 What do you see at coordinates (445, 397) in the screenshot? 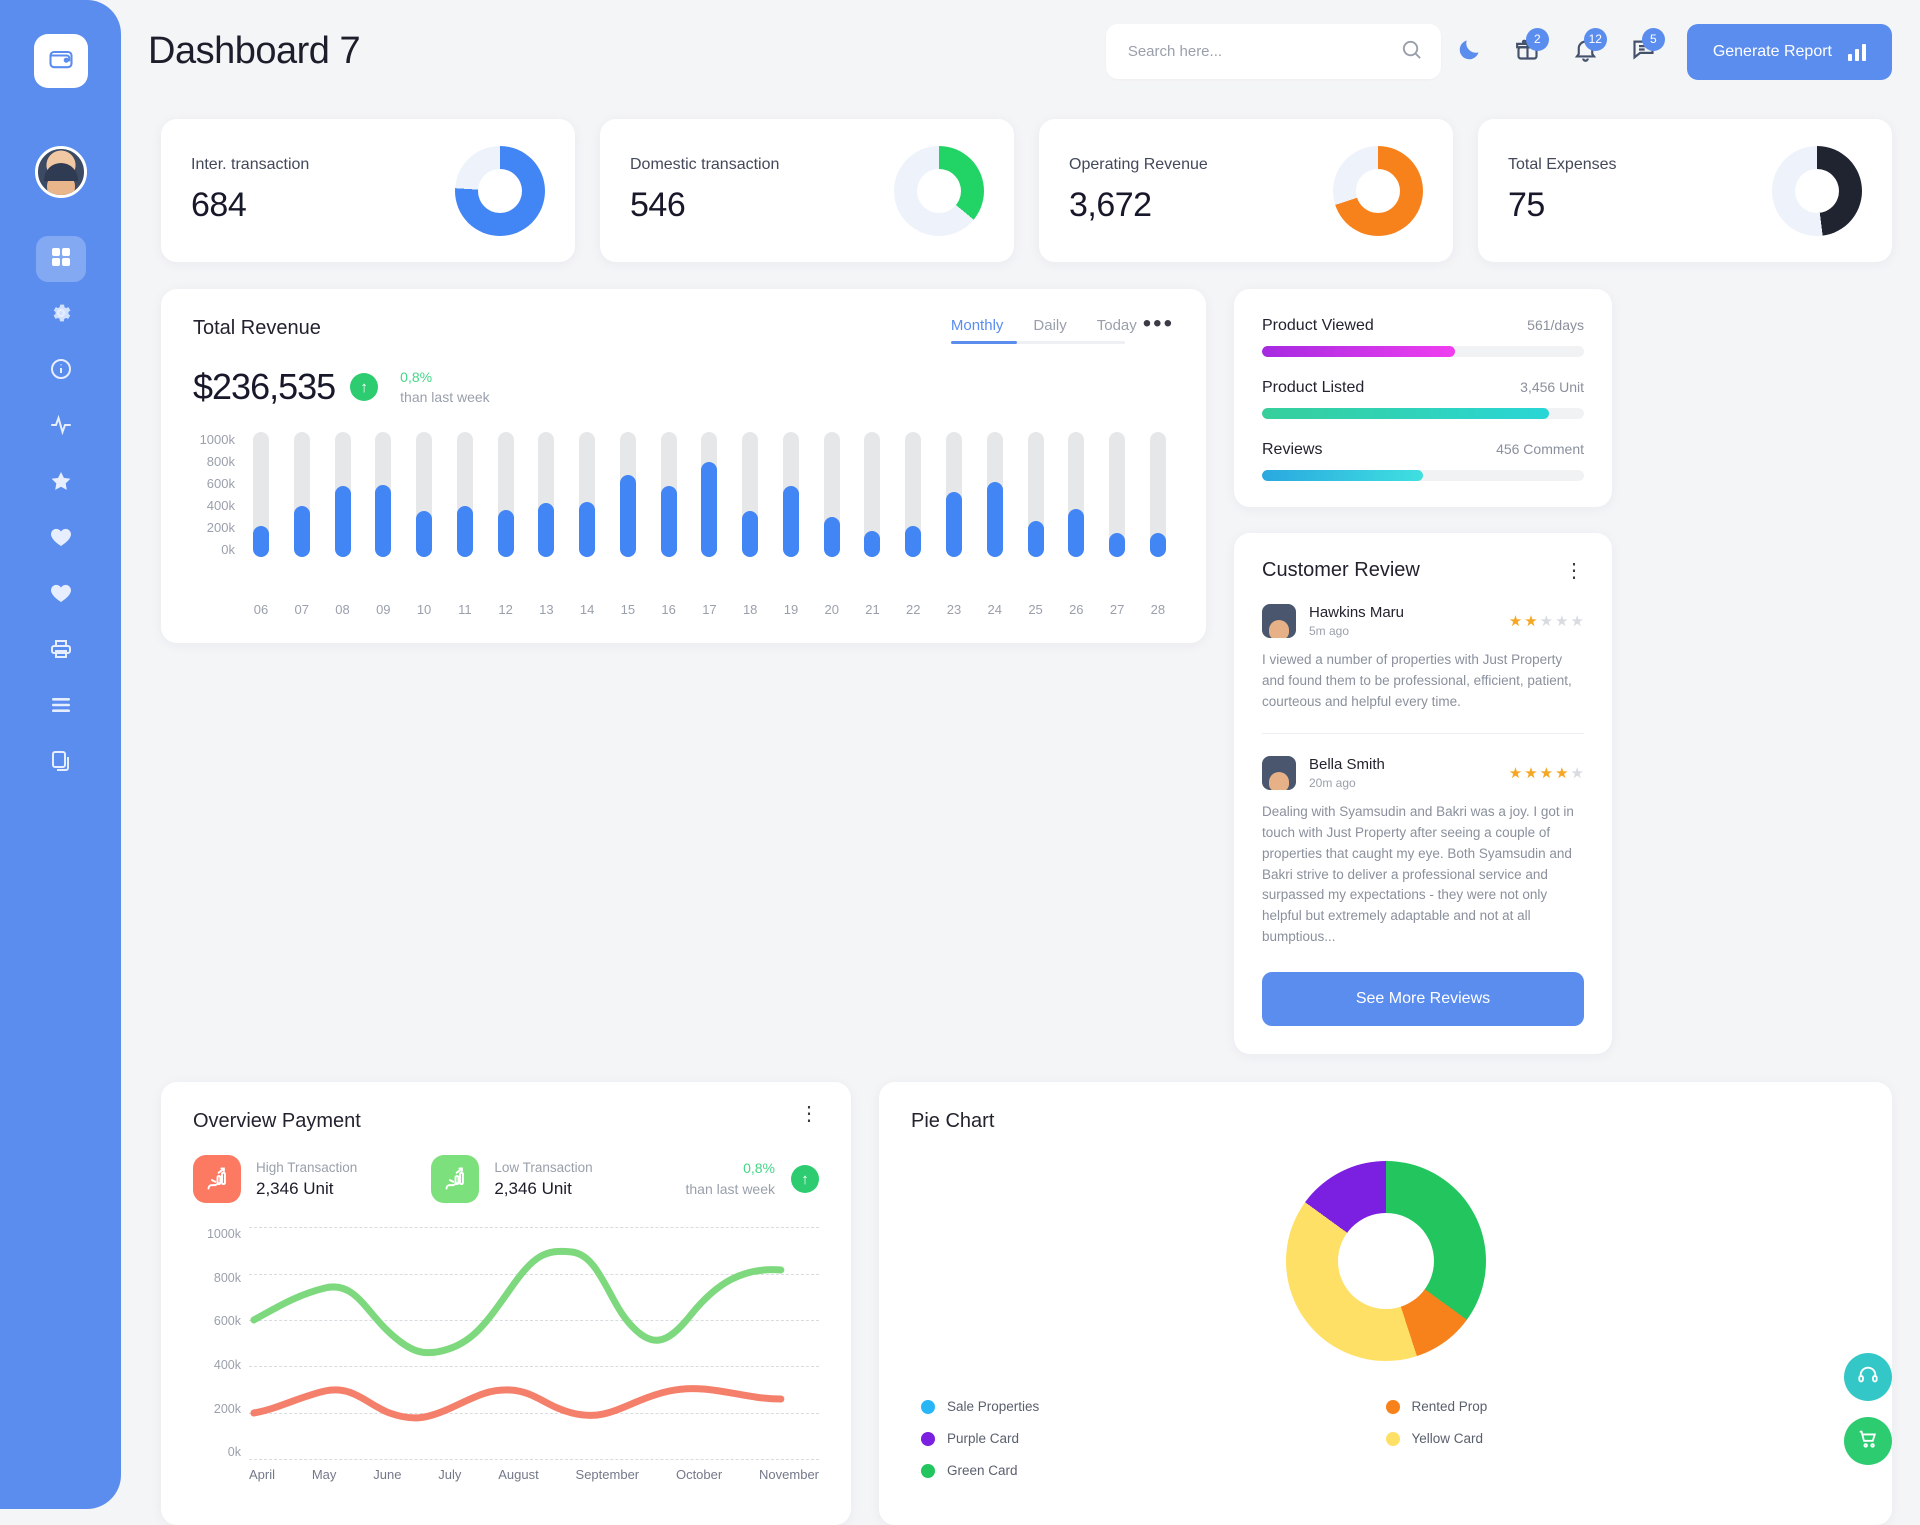
I see `revenue-sub: than last week` at bounding box center [445, 397].